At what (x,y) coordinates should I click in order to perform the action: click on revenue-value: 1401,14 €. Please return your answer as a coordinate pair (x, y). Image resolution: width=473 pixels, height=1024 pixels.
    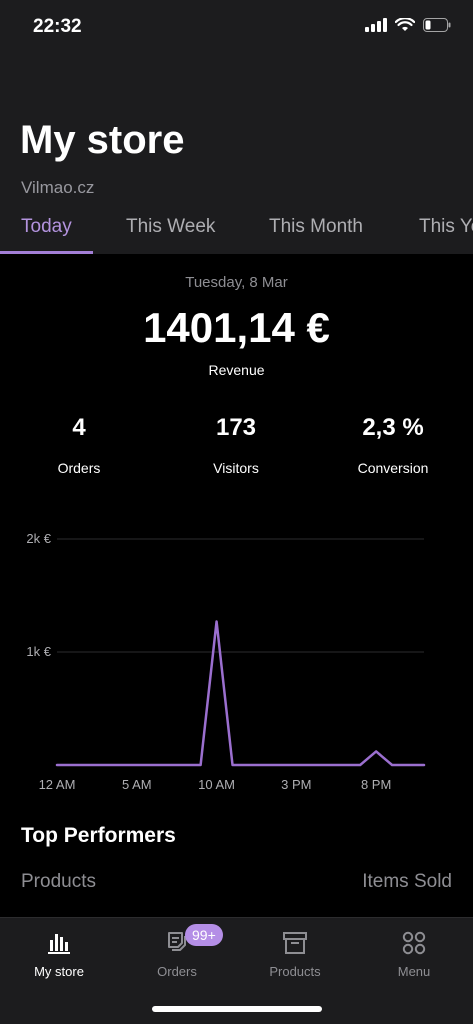
    Looking at the image, I should click on (236, 327).